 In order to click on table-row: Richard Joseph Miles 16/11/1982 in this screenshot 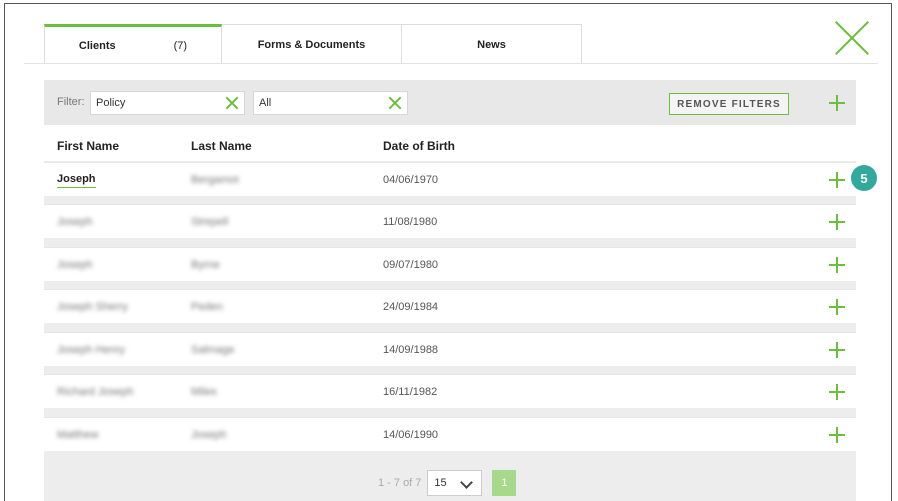, I will do `click(450, 391)`.